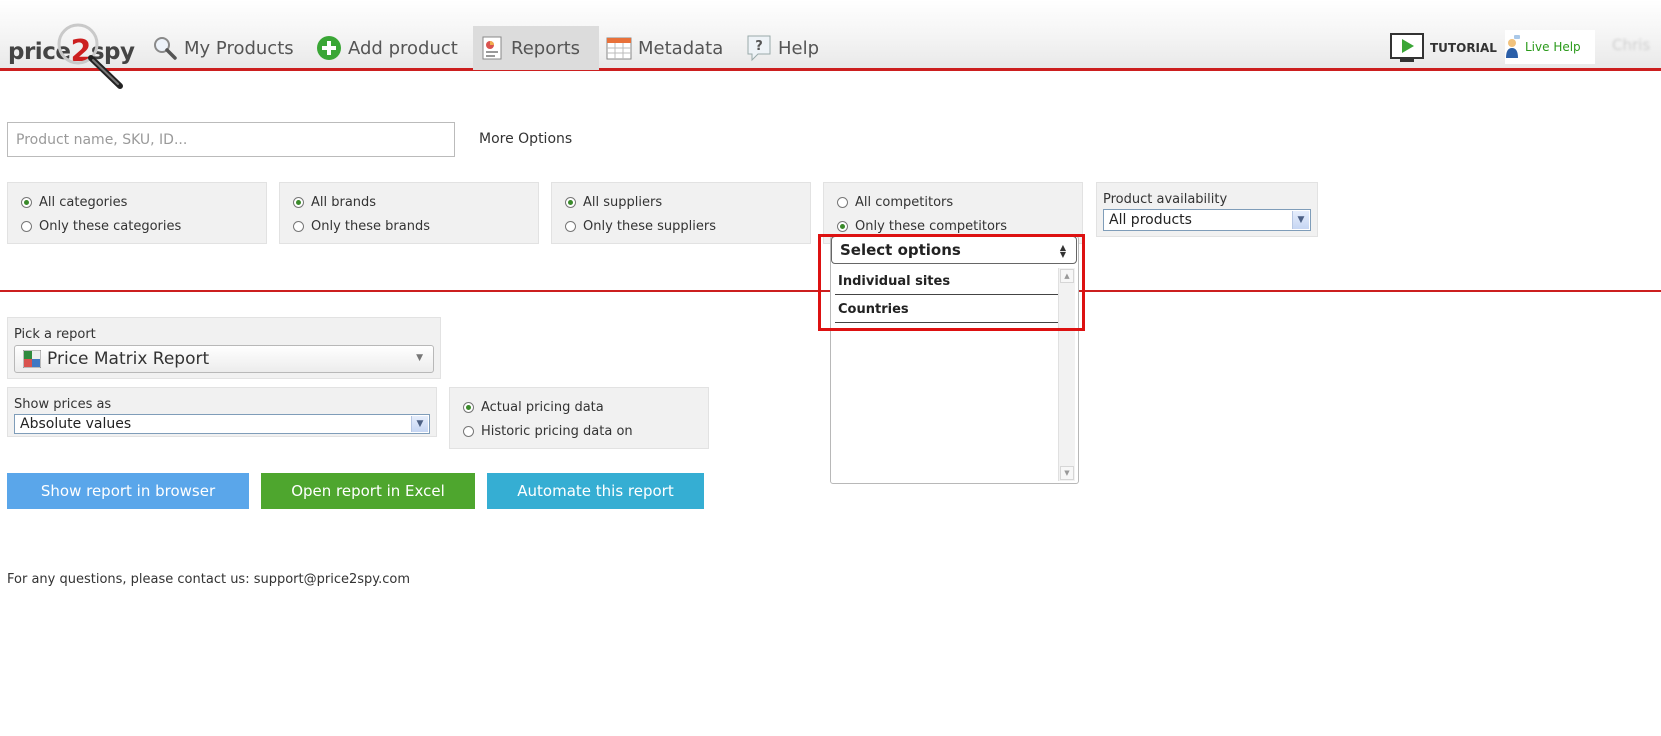 The height and width of the screenshot is (736, 1661). Describe the element at coordinates (26, 226) in the screenshot. I see `radio-only-categories` at that location.